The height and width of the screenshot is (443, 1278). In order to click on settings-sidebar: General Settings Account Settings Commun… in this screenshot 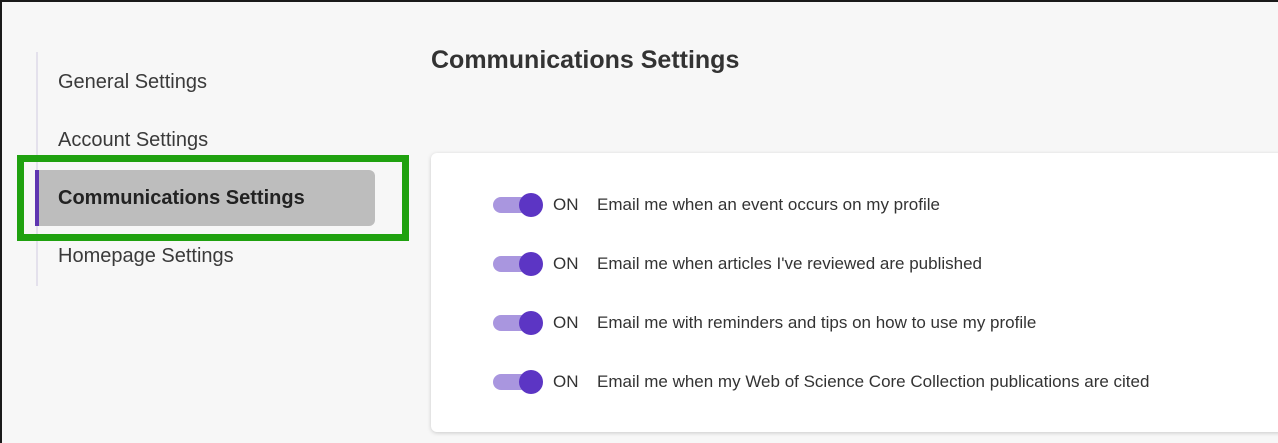, I will do `click(209, 169)`.